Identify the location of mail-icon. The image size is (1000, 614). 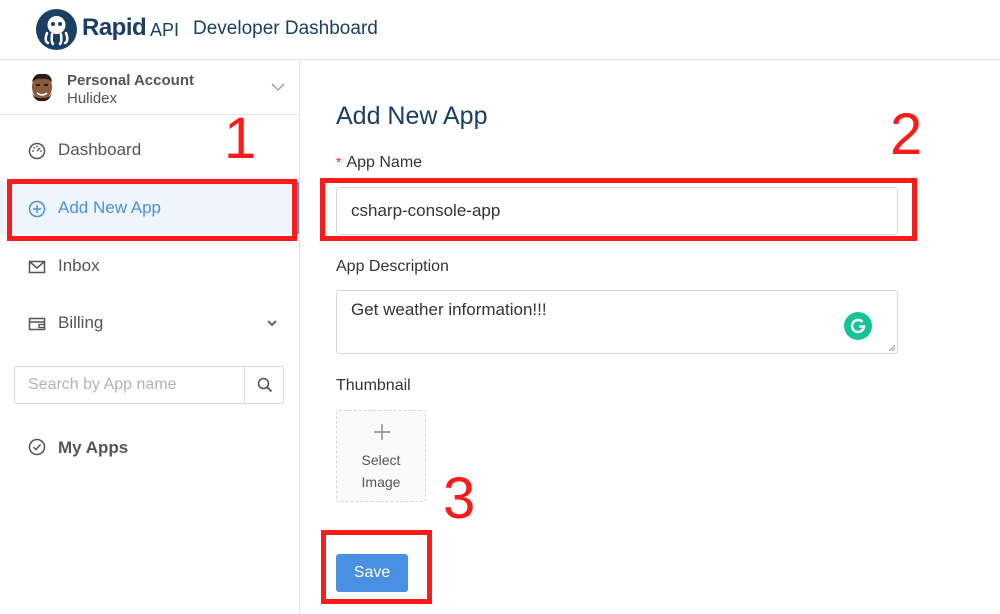
(37, 267).